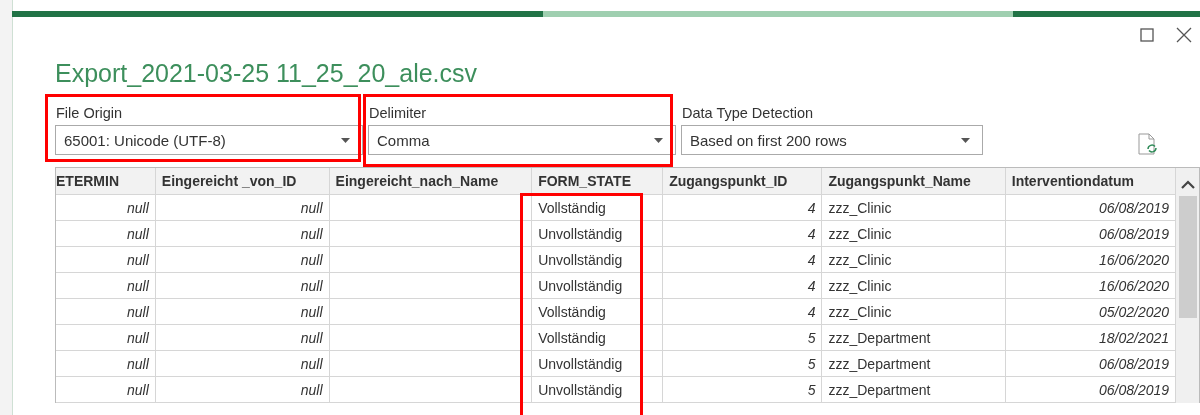 This screenshot has height=415, width=1200. What do you see at coordinates (242, 181) in the screenshot?
I see `column-header: Eingereicht _von_ID` at bounding box center [242, 181].